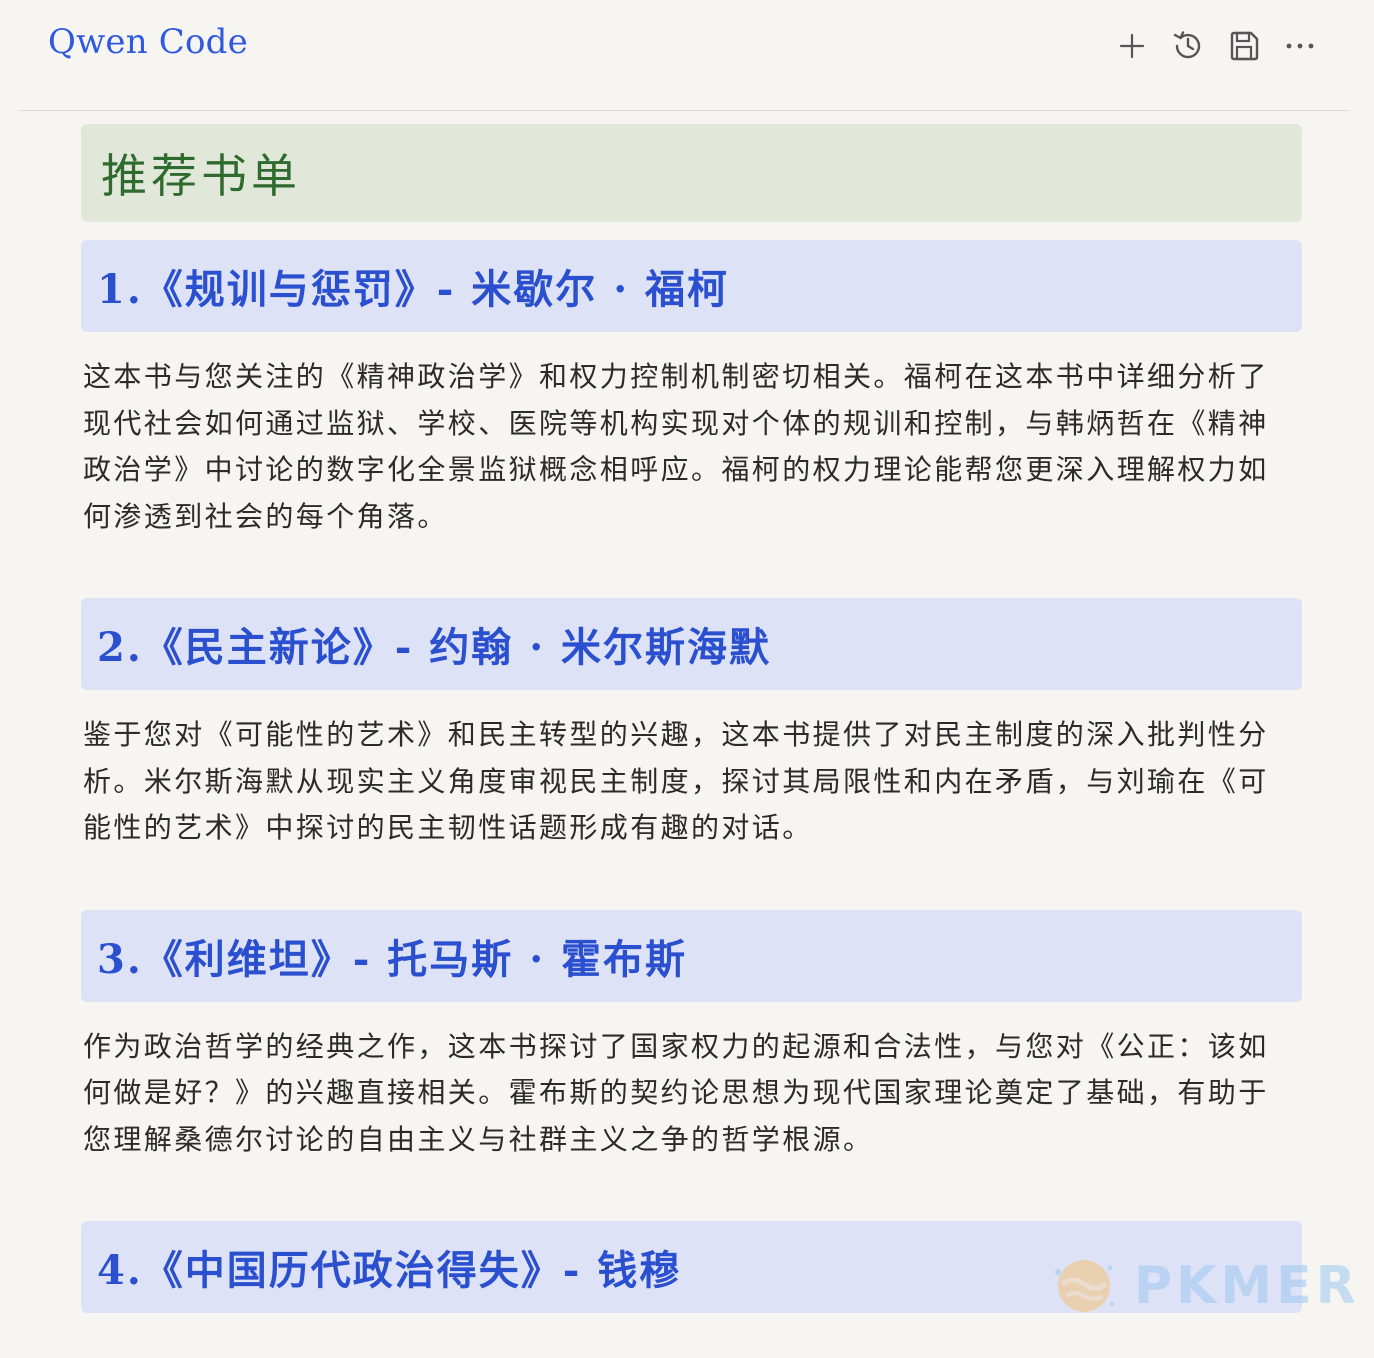 This screenshot has width=1374, height=1358. Describe the element at coordinates (434, 647) in the screenshot. I see `book-title: 2.《民主新论》- 约翰 · 米尔斯海默` at that location.